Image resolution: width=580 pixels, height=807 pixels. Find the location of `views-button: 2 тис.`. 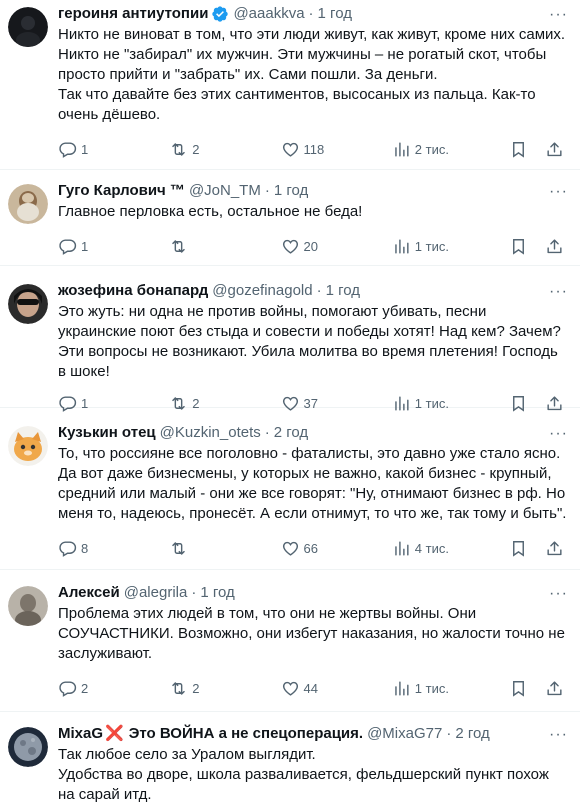

views-button: 2 тис. is located at coordinates (450, 149).